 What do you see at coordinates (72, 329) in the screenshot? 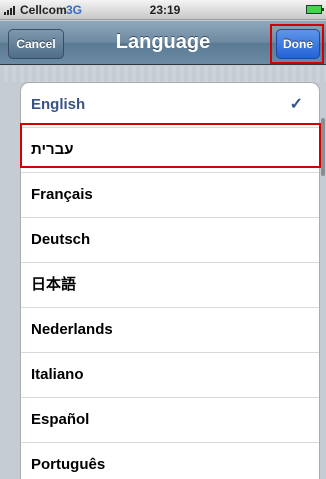
I see `language-label: Nederlands` at bounding box center [72, 329].